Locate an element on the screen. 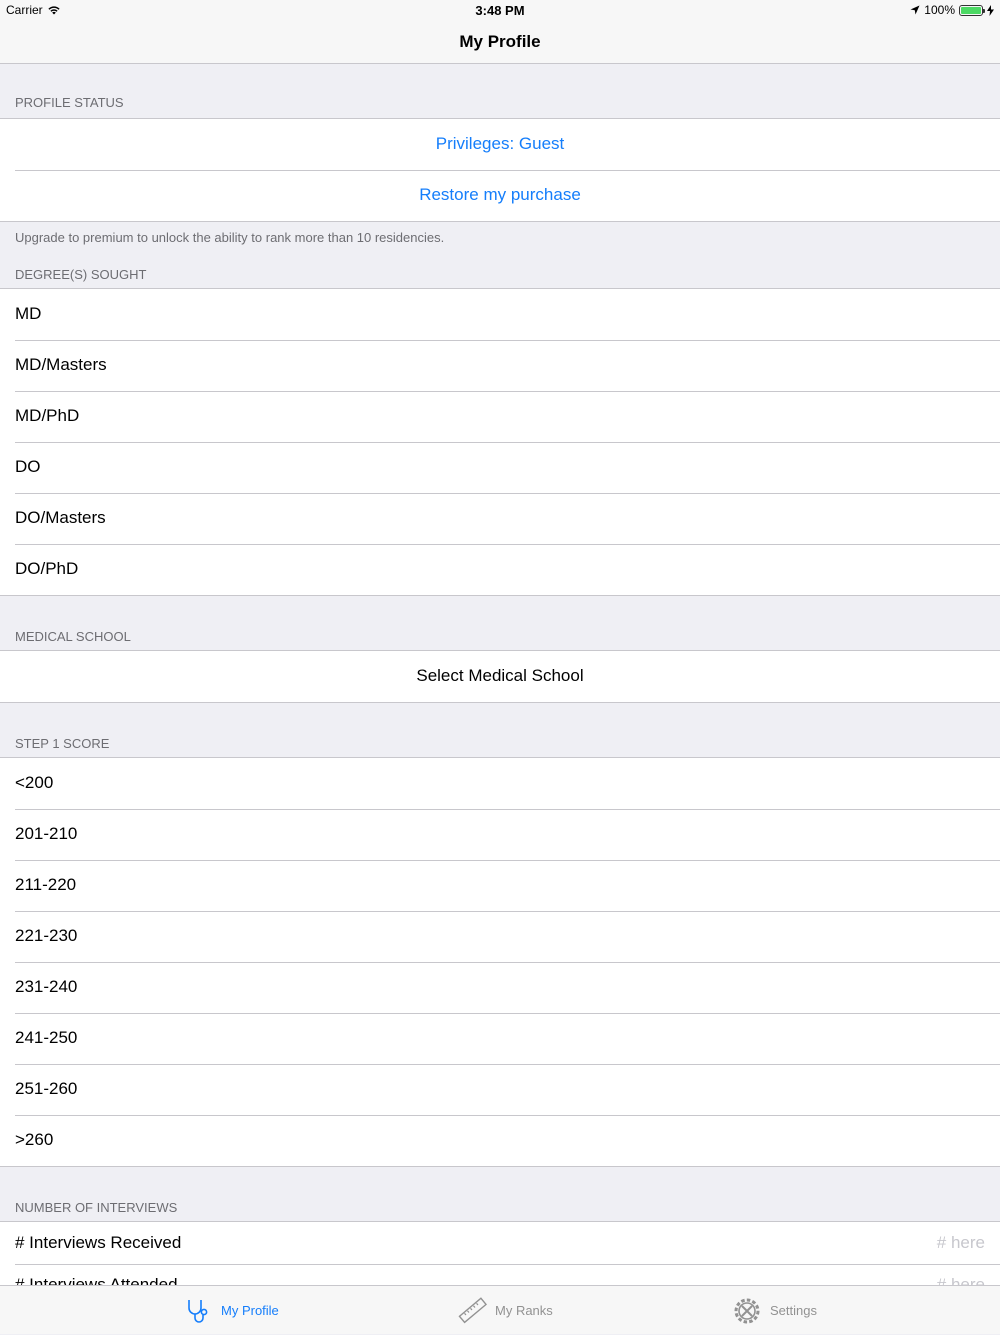 The height and width of the screenshot is (1335, 1000). section-header-degrees: DEGREE(S) SOUGHT is located at coordinates (500, 271).